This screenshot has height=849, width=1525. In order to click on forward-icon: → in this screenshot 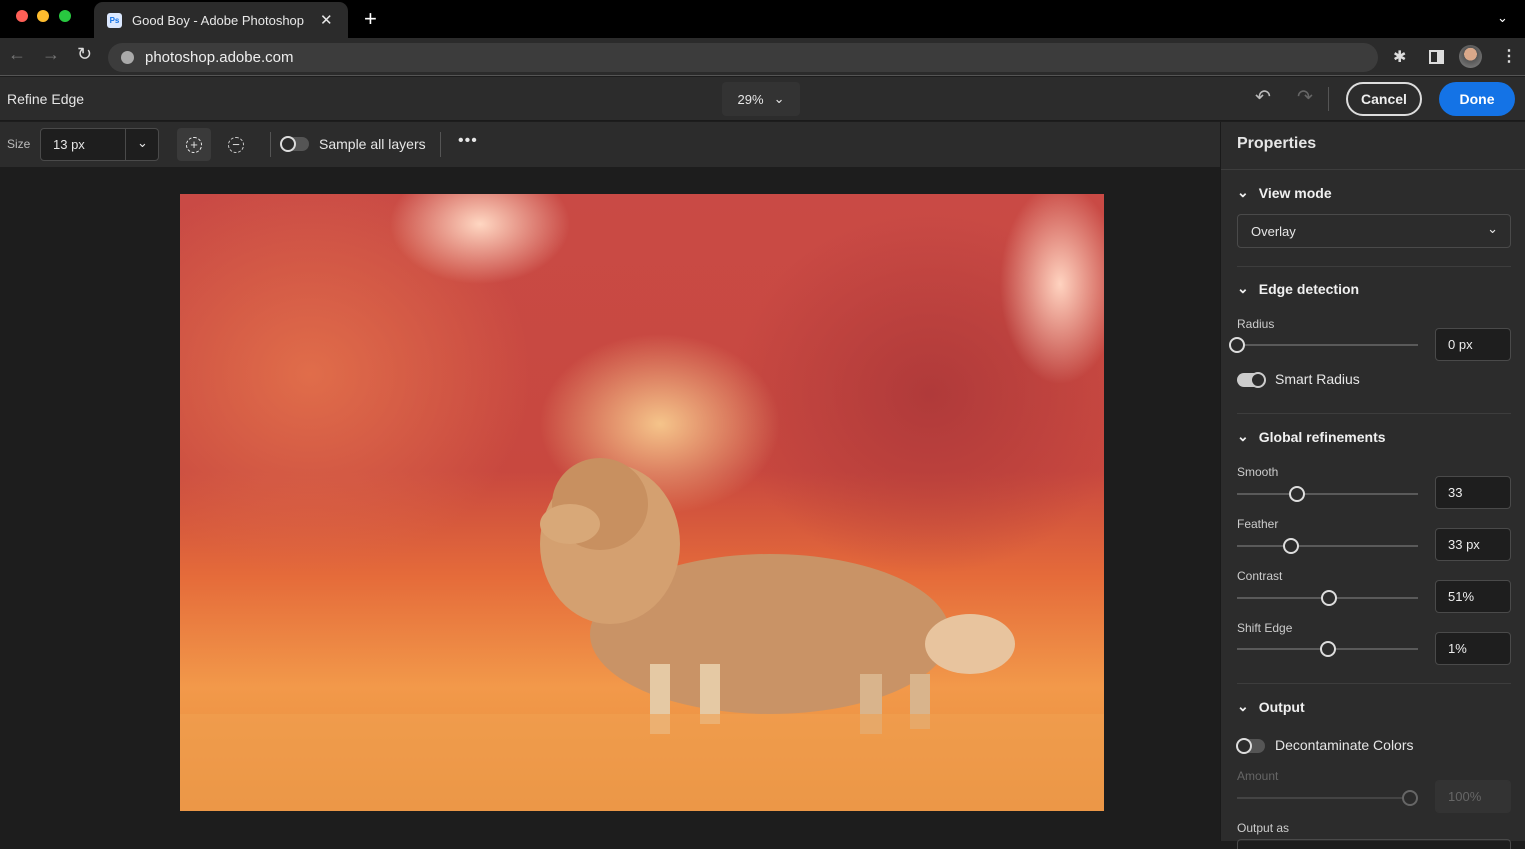, I will do `click(51, 54)`.